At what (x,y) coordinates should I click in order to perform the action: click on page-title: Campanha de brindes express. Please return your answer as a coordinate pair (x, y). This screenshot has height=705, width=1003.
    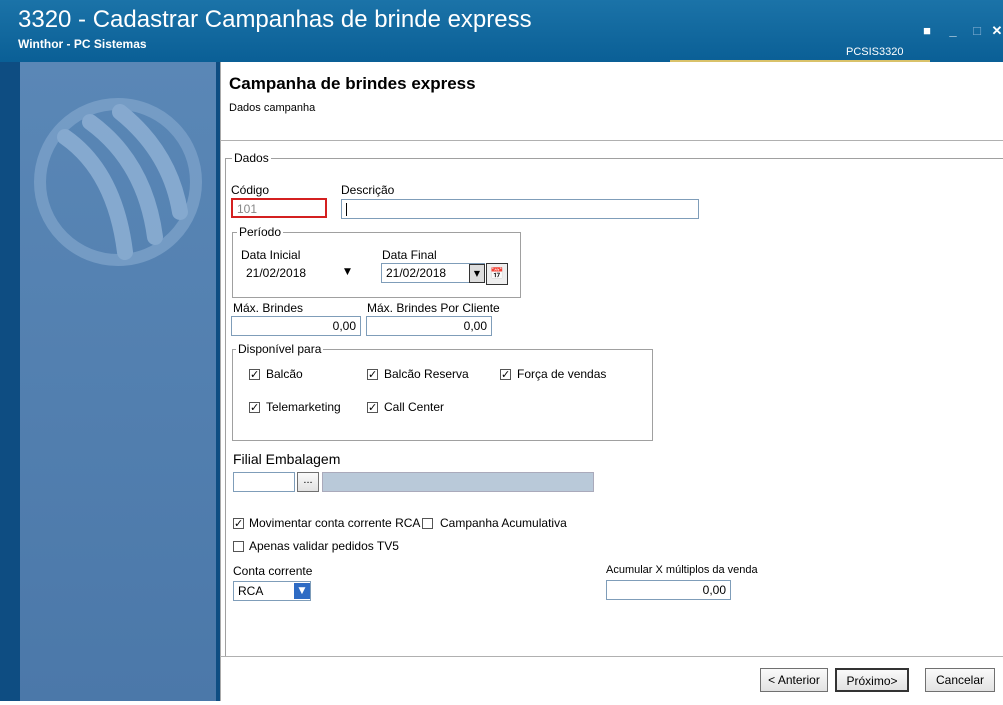
    Looking at the image, I should click on (352, 83).